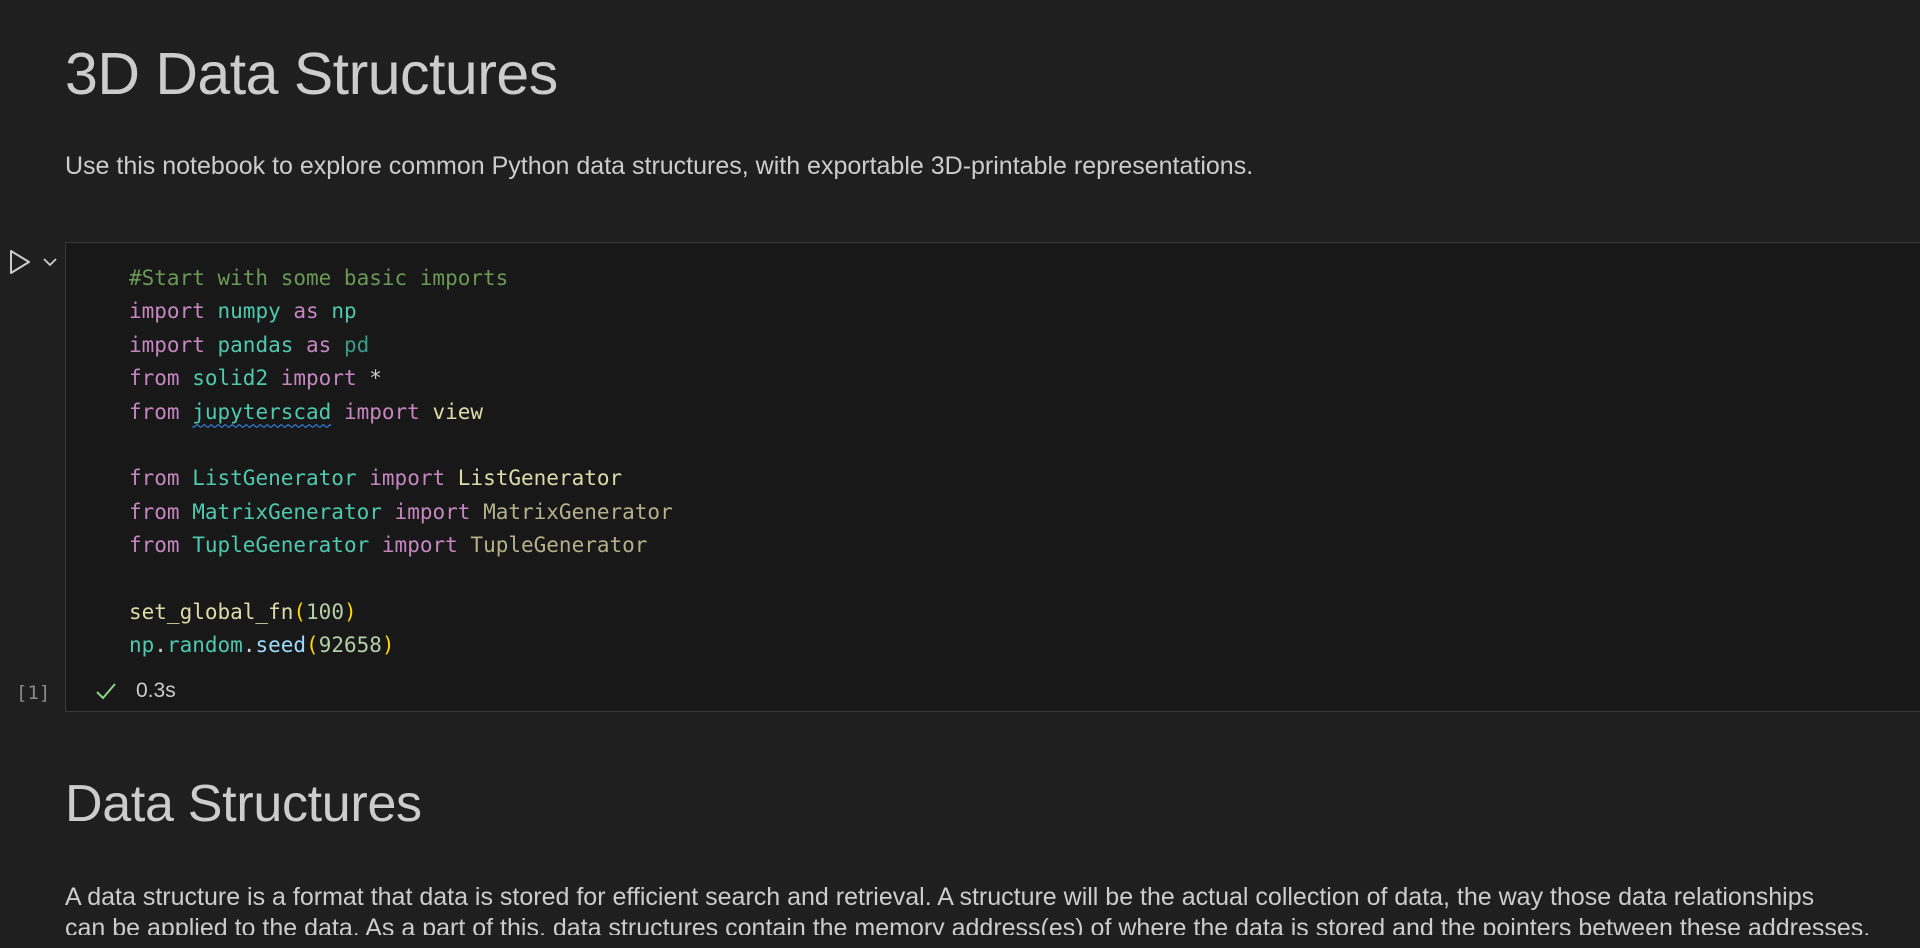 This screenshot has height=948, width=1920. I want to click on code-module: MatrixGenerator, so click(287, 511).